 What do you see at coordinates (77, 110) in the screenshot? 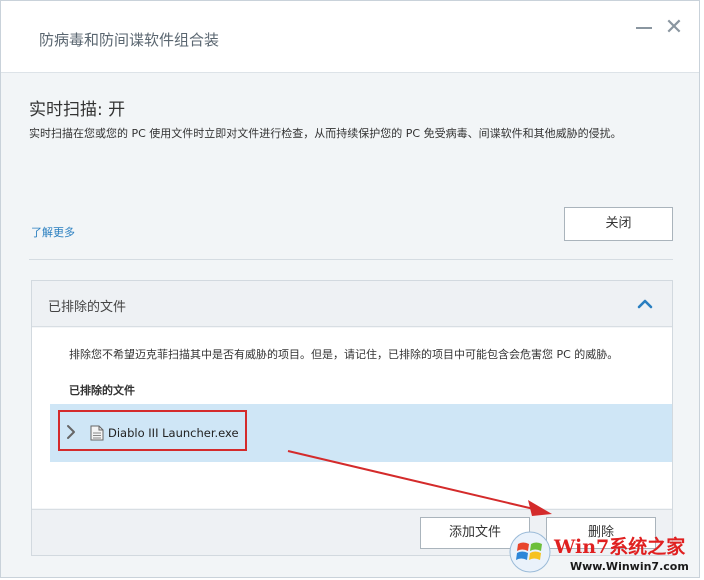
I see `realtime-scan-title: 实时扫描: 开` at bounding box center [77, 110].